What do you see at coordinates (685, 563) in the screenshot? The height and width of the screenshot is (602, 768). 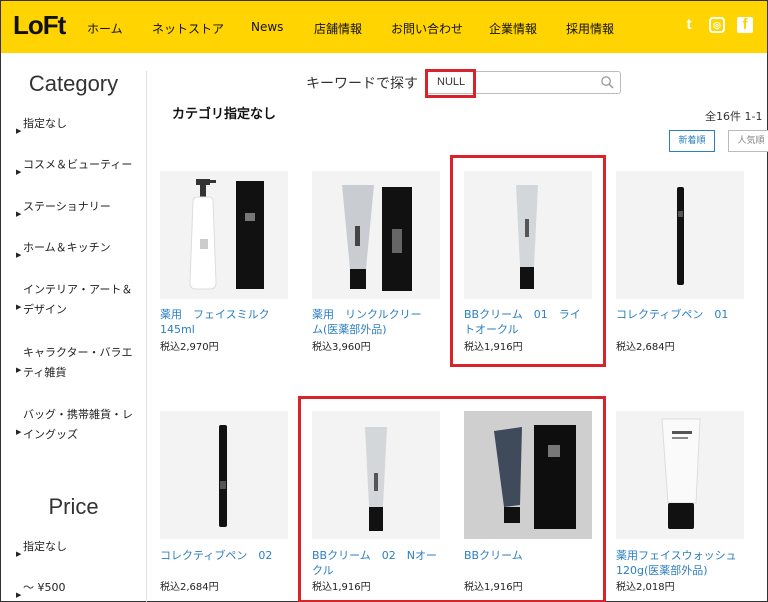 I see `product-name: 薬用フェイスウォッシュ 120g(医薬部外品)` at bounding box center [685, 563].